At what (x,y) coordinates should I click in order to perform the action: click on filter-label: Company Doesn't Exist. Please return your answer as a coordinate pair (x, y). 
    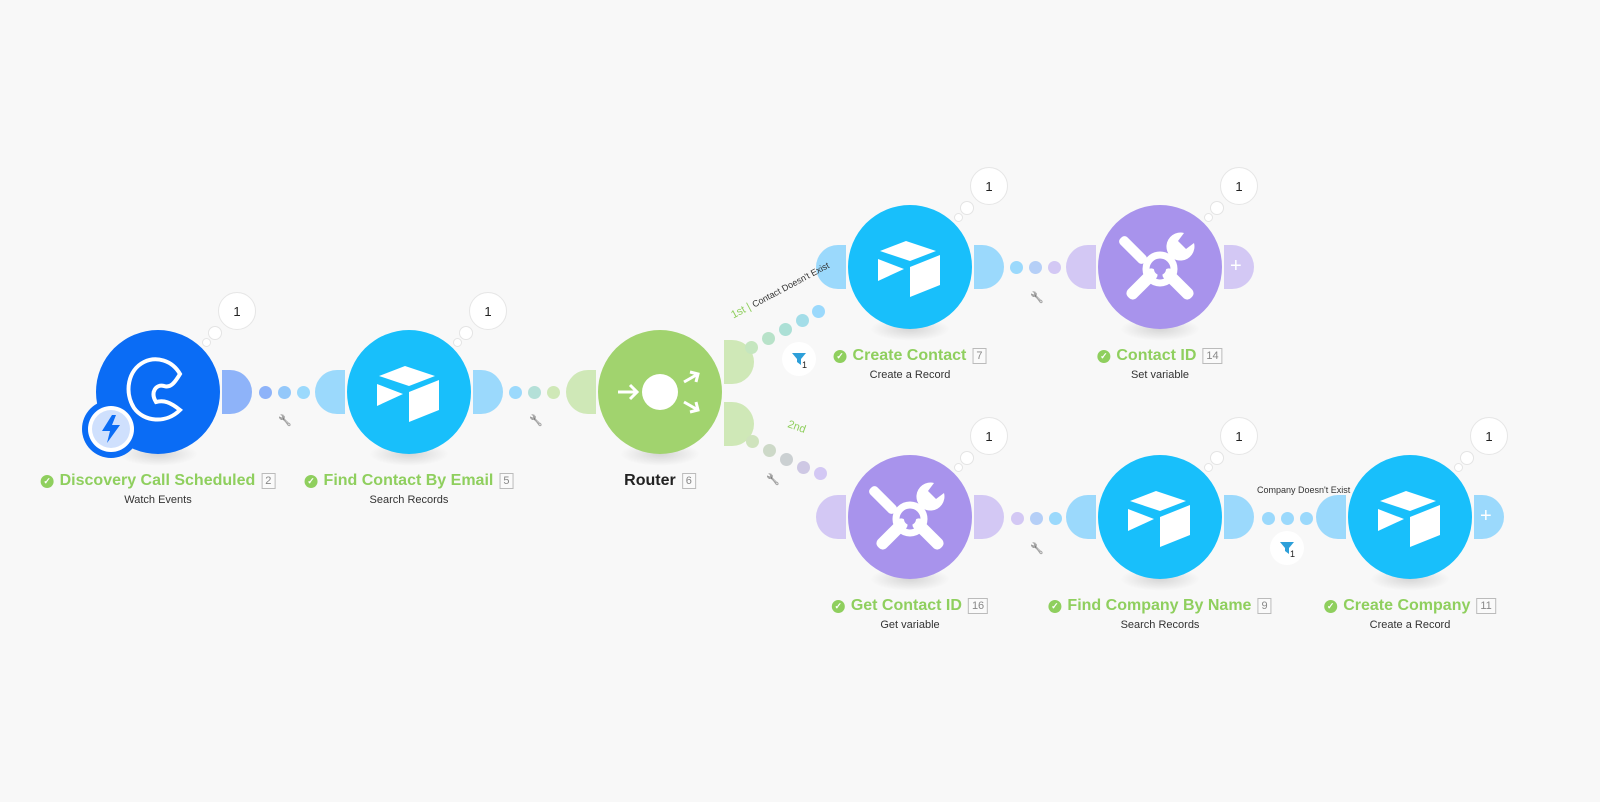
    Looking at the image, I should click on (1303, 490).